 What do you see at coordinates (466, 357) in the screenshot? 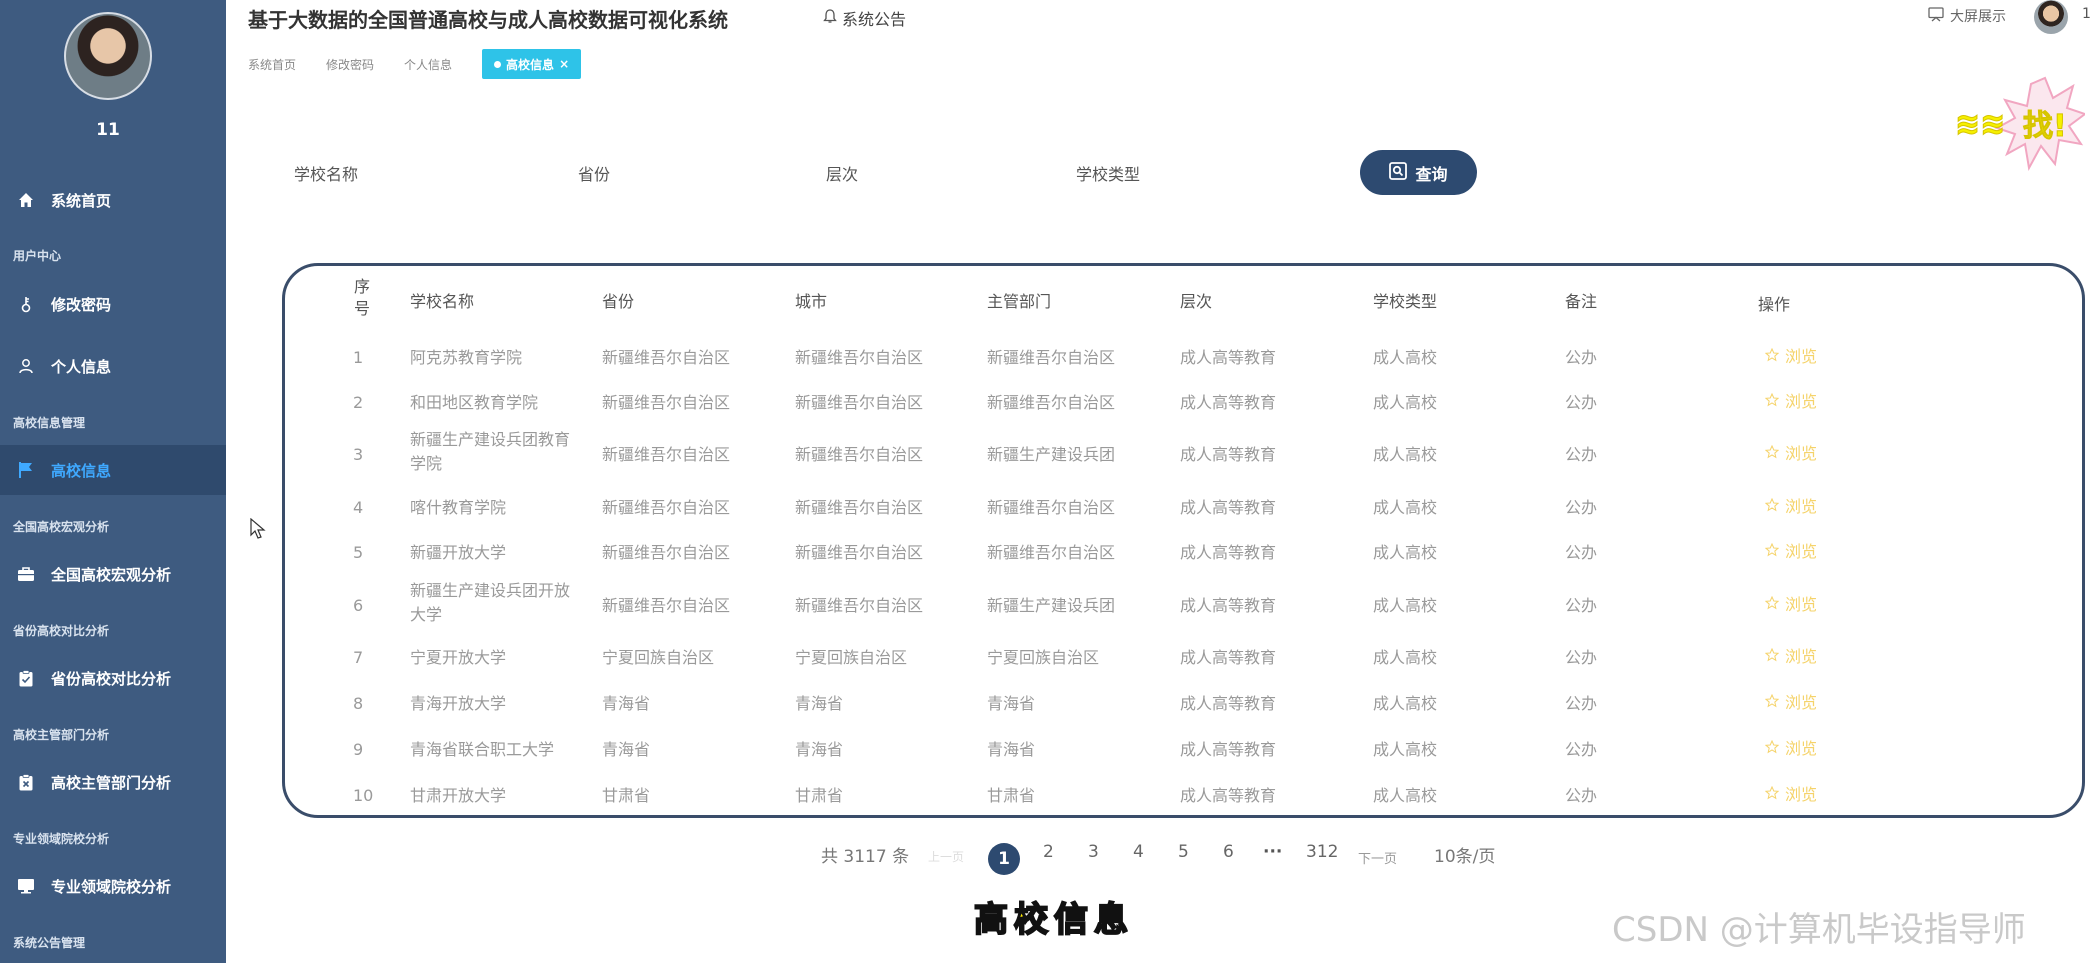
I see `cell-name: 阿克苏教育学院` at bounding box center [466, 357].